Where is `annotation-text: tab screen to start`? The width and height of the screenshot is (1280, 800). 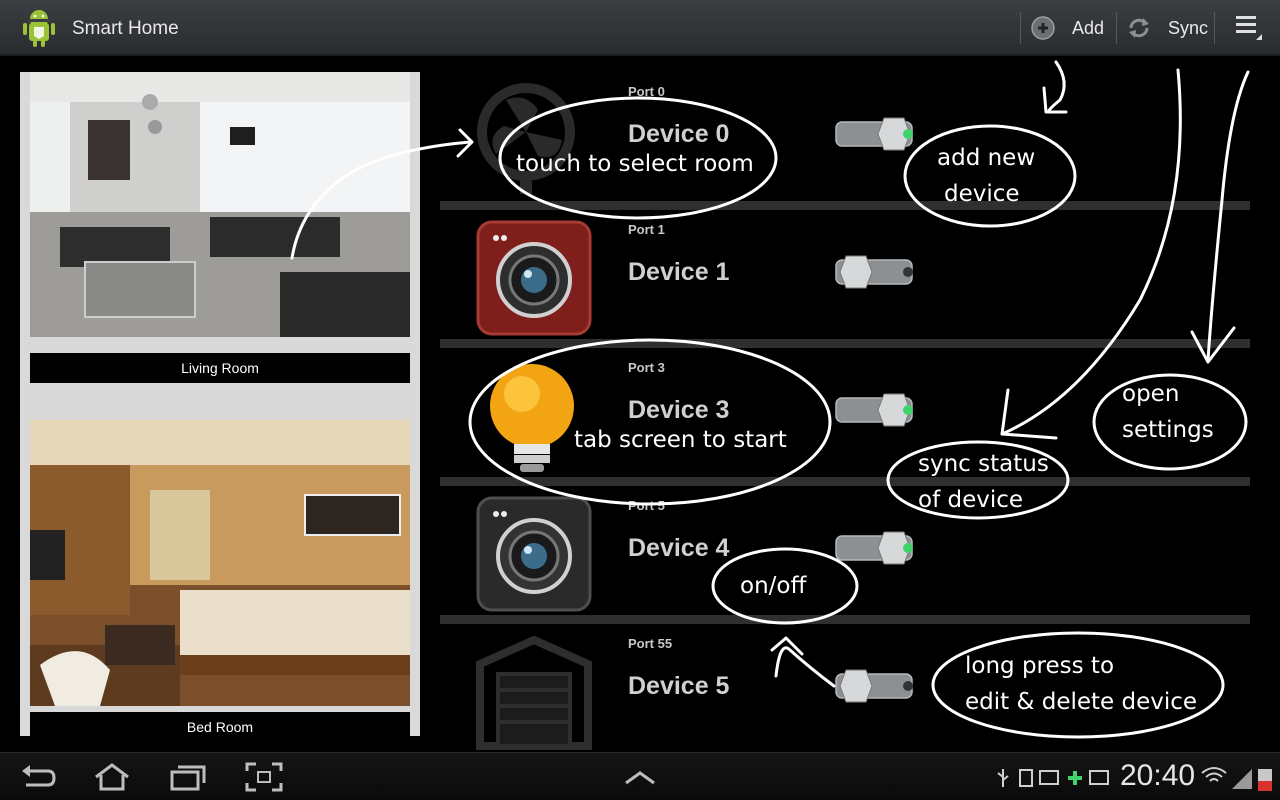 annotation-text: tab screen to start is located at coordinates (680, 440).